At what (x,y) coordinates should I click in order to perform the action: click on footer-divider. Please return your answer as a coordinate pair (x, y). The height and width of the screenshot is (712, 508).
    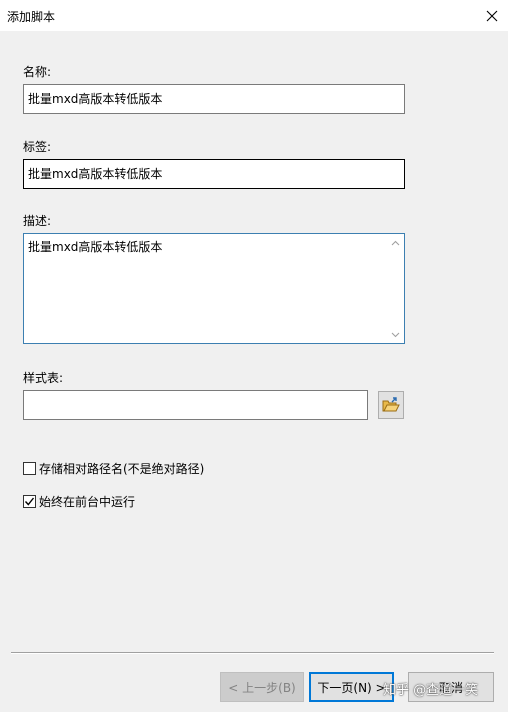
    Looking at the image, I should click on (252, 653).